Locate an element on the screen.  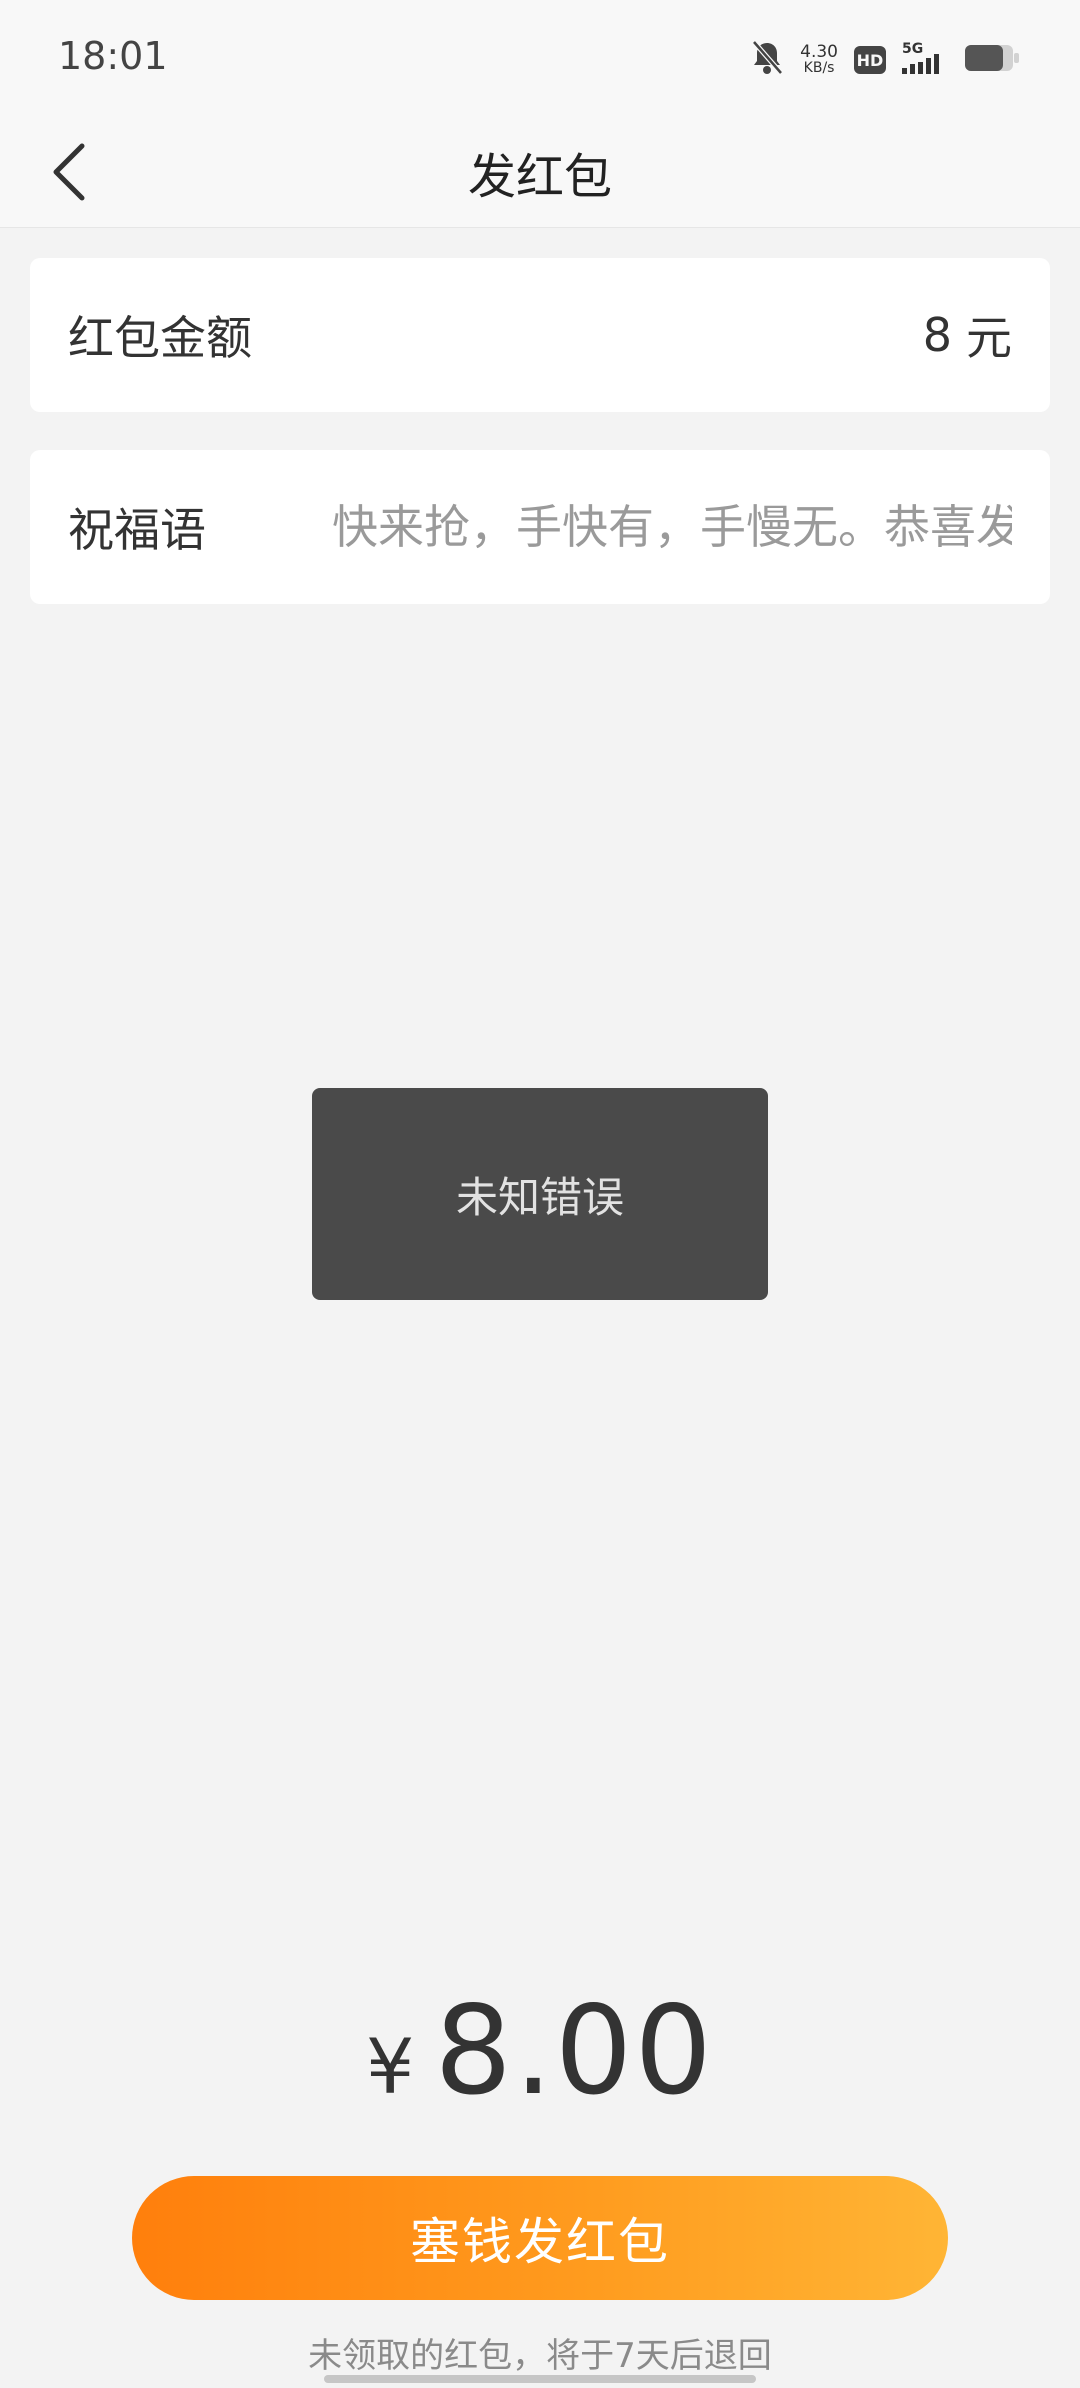
send-red-packet-button: 塞钱发红包 is located at coordinates (540, 2238).